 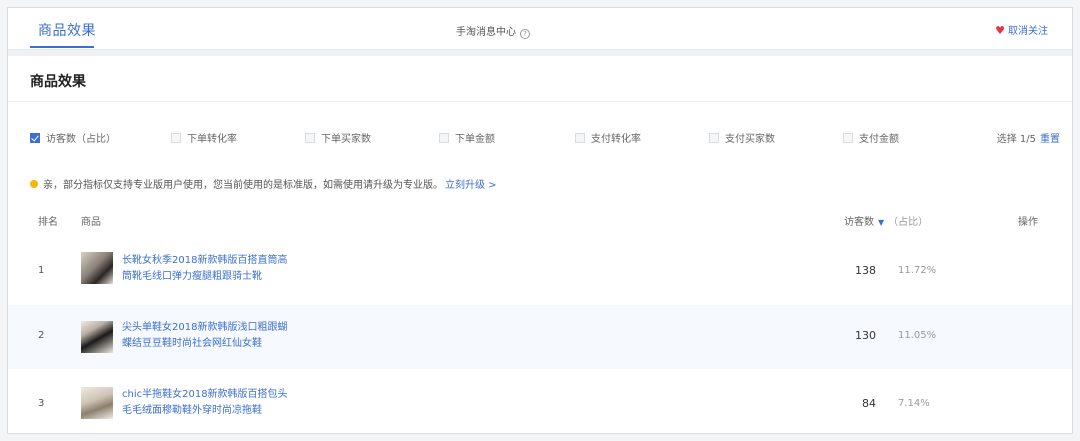 What do you see at coordinates (471, 185) in the screenshot?
I see `upgrade-link: 立刻升级 >` at bounding box center [471, 185].